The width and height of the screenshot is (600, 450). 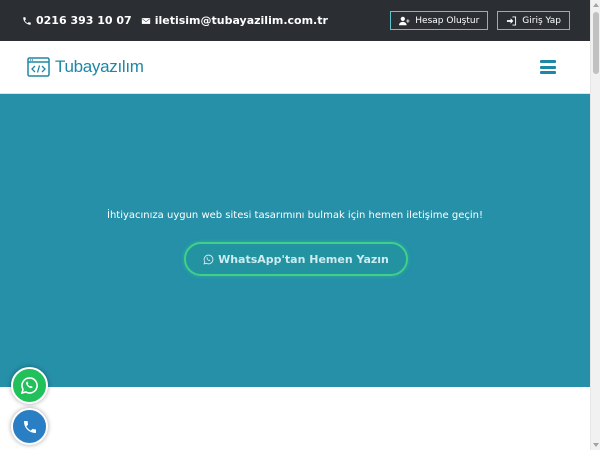 I want to click on whatsapp-cta-button: WhatsApp'tan Hemen Yazın, so click(x=296, y=259).